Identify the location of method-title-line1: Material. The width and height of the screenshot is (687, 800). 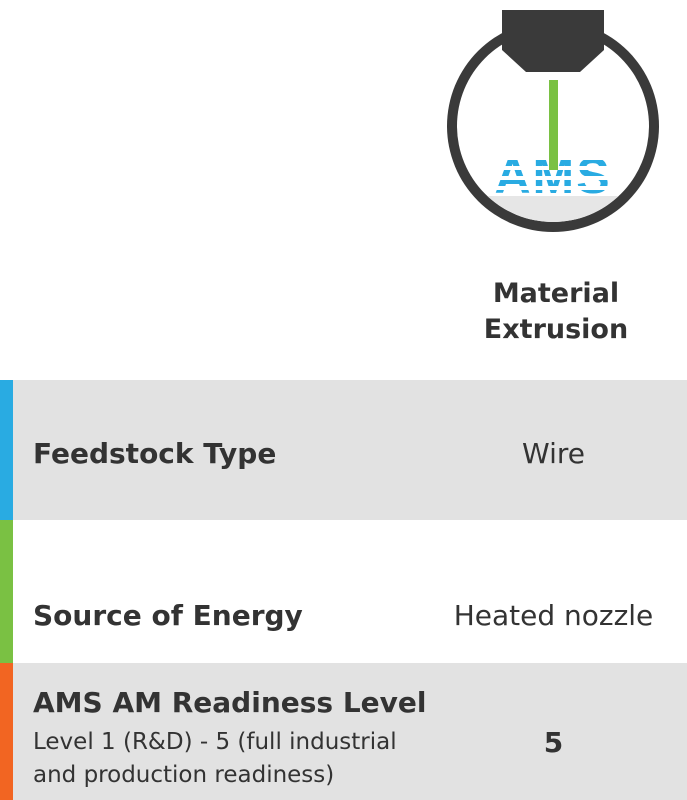
(556, 293).